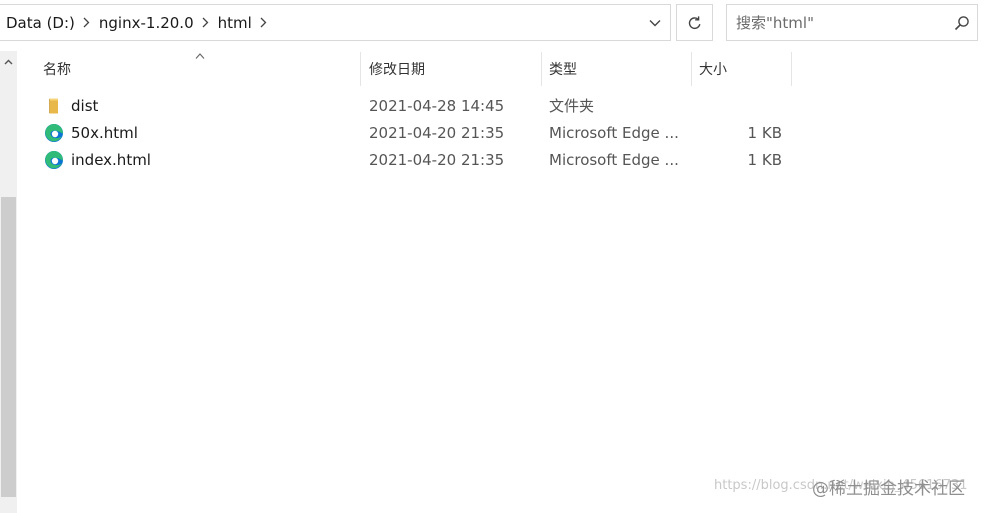  Describe the element at coordinates (235, 23) in the screenshot. I see `breadcrumb-item-html: html` at that location.